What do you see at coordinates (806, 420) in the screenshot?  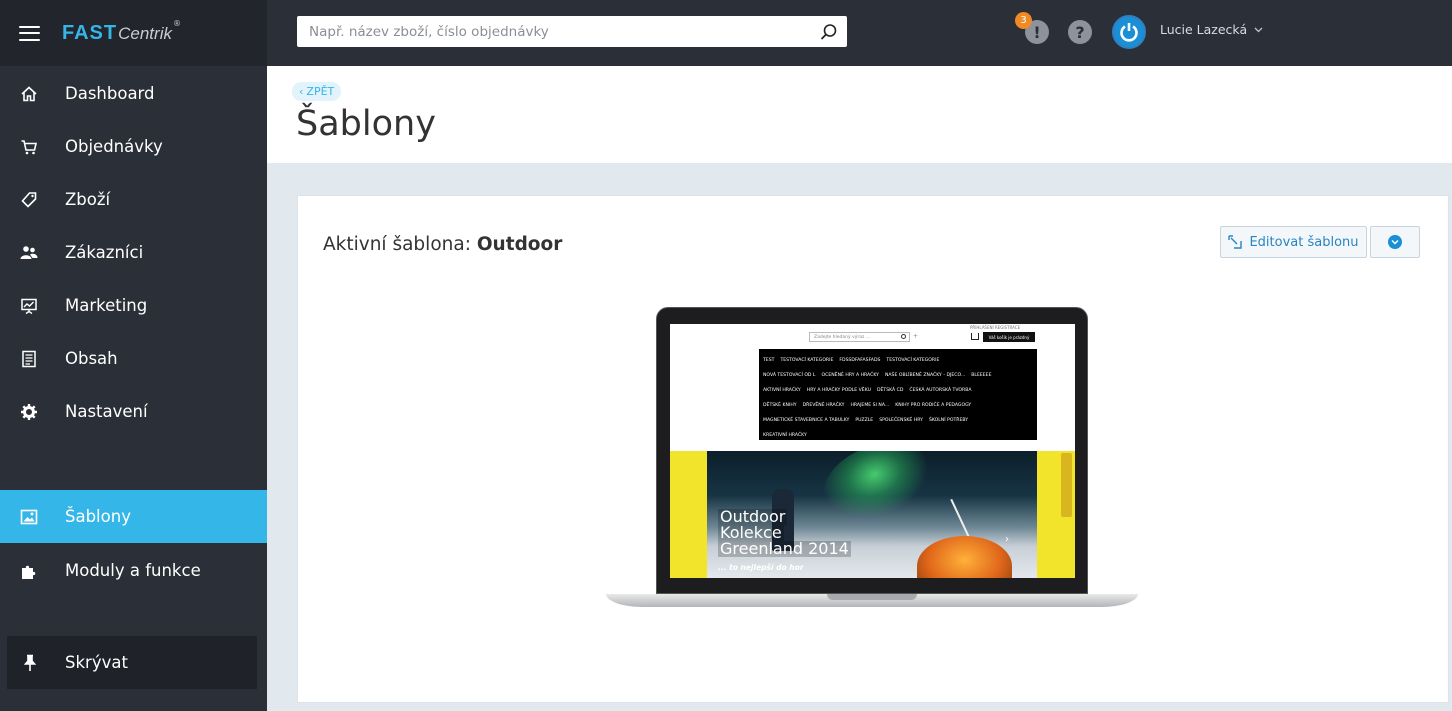 I see `preview-menu-item: MAGNETICKÉ STAVEBNICE A TABULKY` at bounding box center [806, 420].